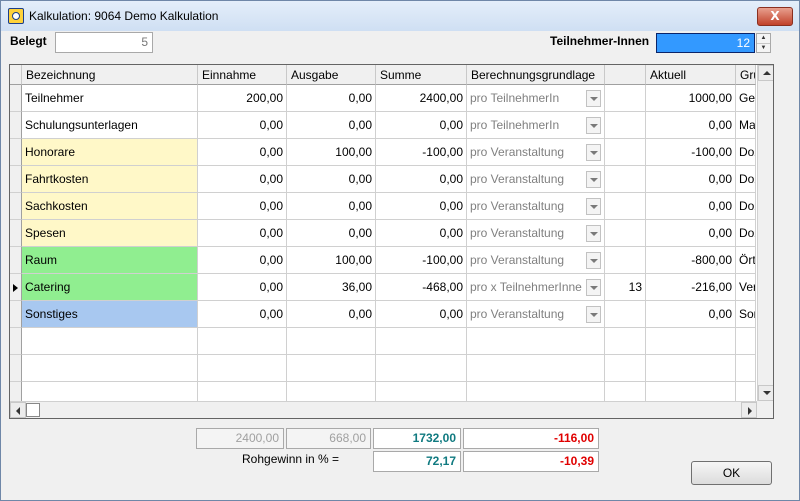 This screenshot has height=501, width=800. Describe the element at coordinates (110, 260) in the screenshot. I see `cell-bez: Raum` at that location.